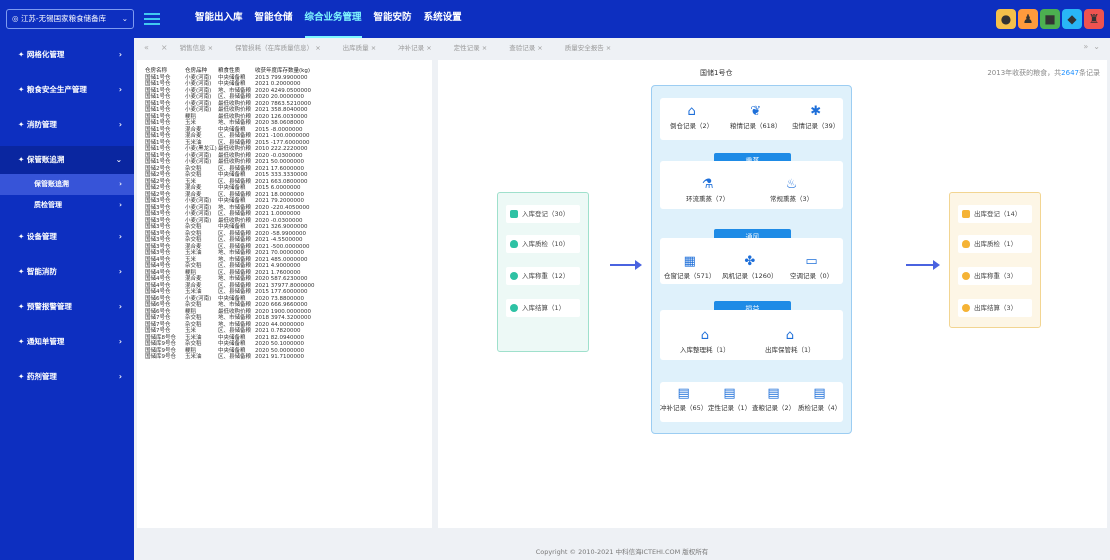 The image size is (1110, 560). Describe the element at coordinates (705, 341) in the screenshot. I see `inbound-loss-item: ⌂ 入库整理耗（1）` at that location.